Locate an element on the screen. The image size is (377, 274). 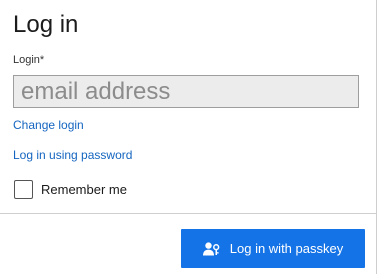
change-login-link: Change login is located at coordinates (48, 125).